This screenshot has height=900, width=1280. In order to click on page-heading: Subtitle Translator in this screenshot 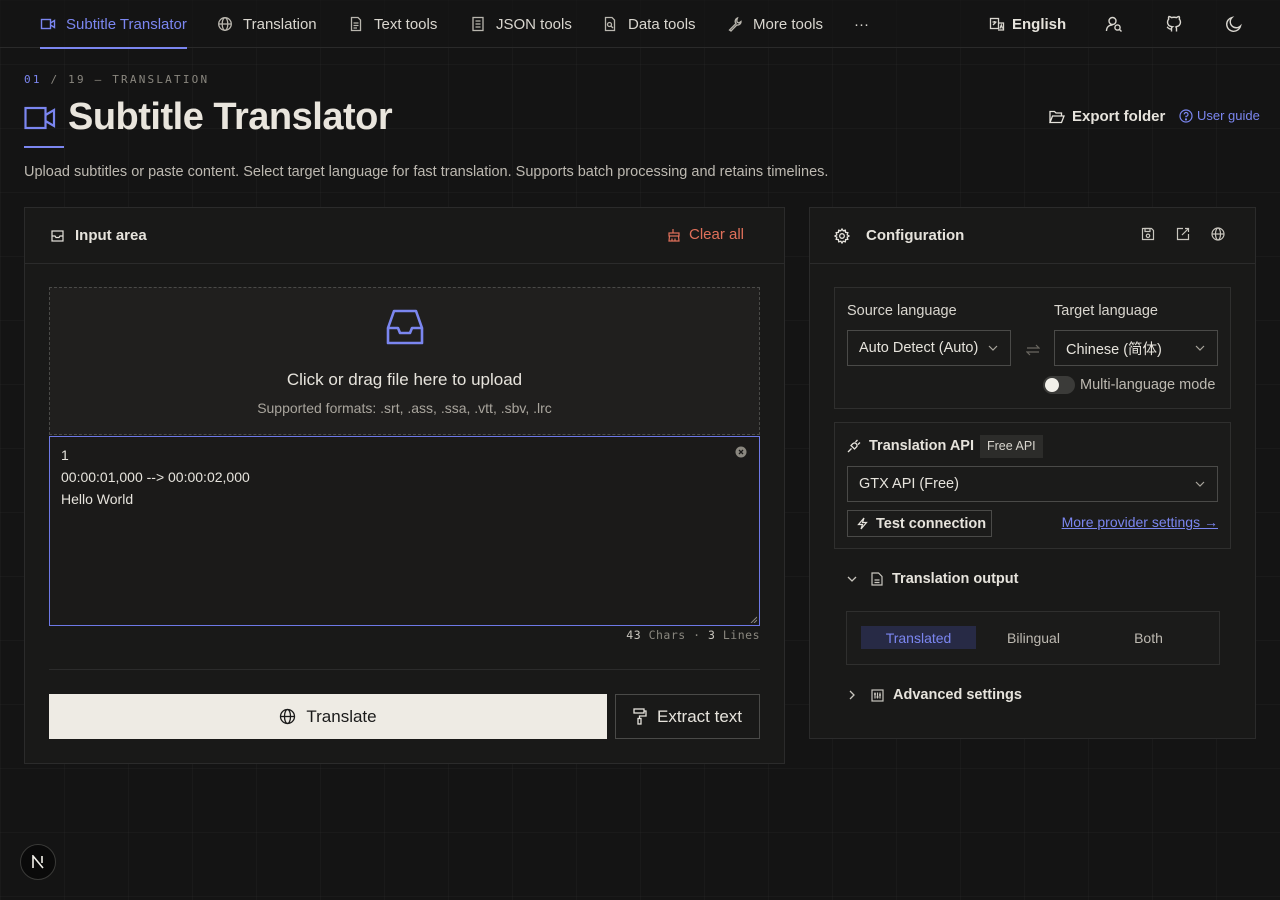, I will do `click(208, 117)`.